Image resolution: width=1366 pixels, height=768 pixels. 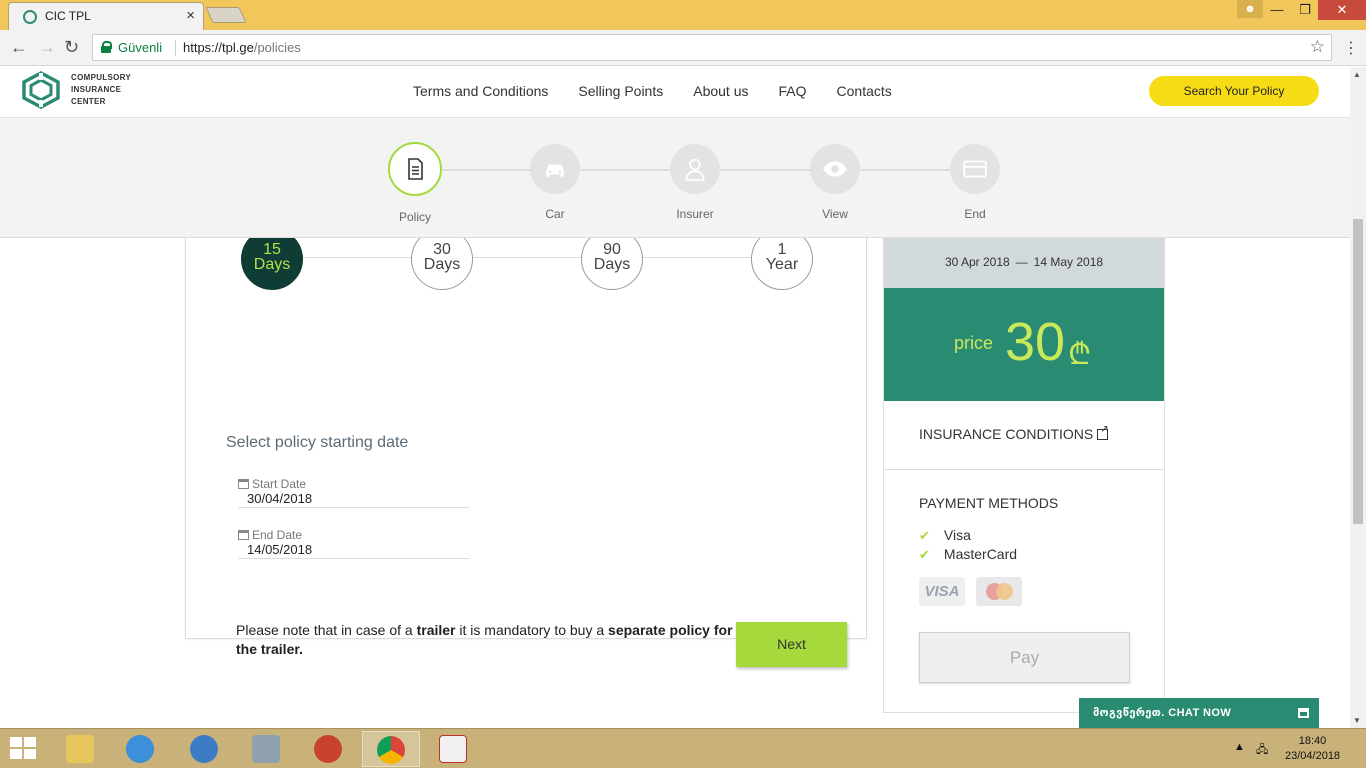 I want to click on mastercard-logo-icon, so click(x=999, y=591).